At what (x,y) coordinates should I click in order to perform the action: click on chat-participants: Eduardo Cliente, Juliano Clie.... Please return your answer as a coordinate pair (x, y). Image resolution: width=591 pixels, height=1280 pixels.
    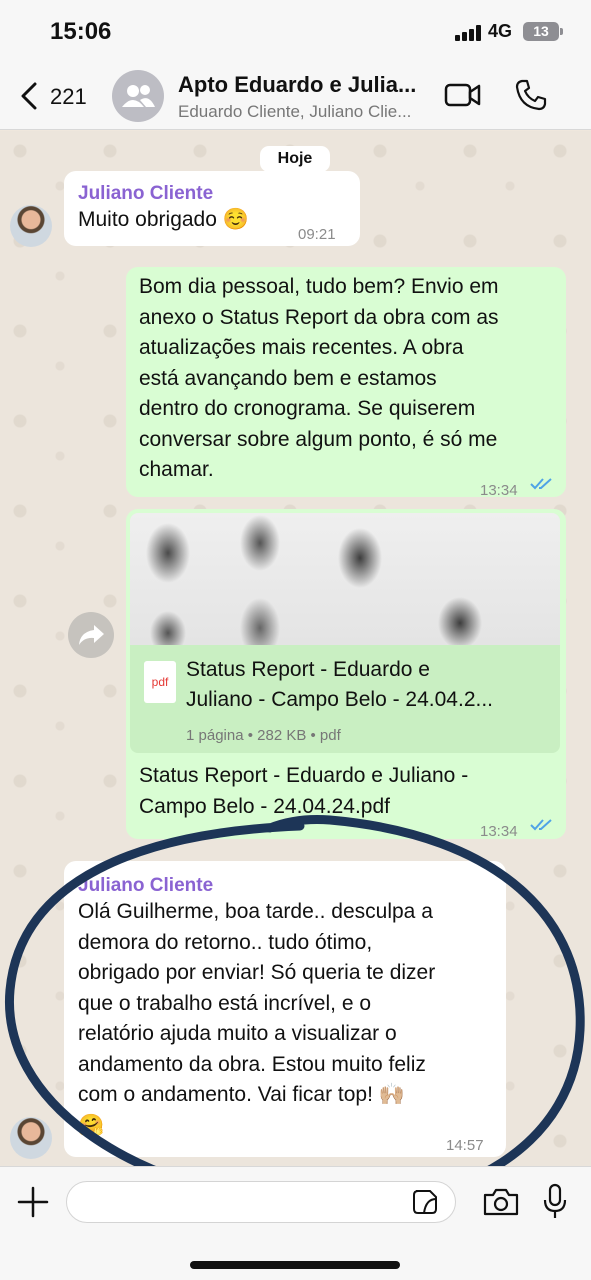
    Looking at the image, I should click on (294, 112).